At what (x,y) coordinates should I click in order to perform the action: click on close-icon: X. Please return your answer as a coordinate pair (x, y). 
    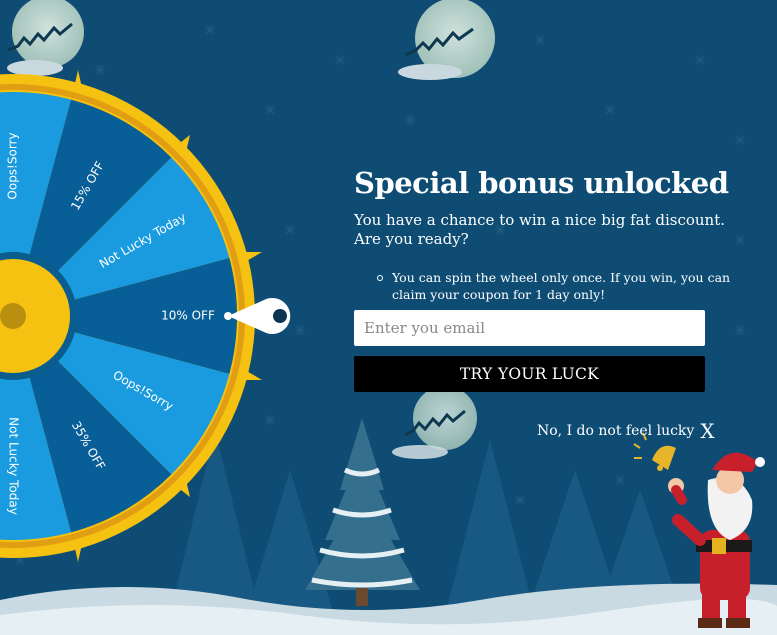
    Looking at the image, I should click on (707, 431).